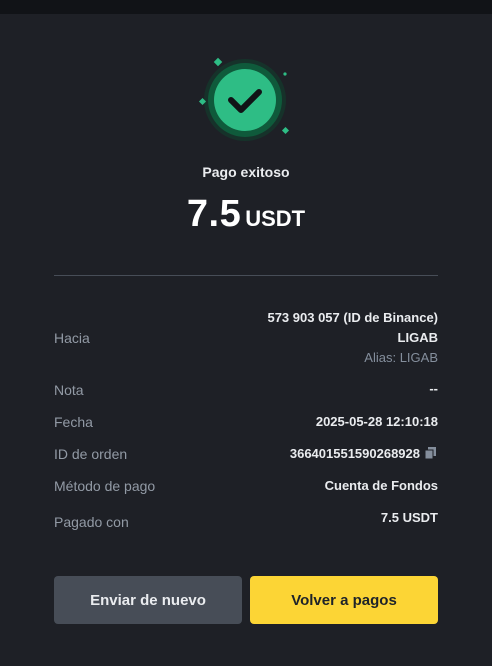  I want to click on top-bar, so click(246, 7).